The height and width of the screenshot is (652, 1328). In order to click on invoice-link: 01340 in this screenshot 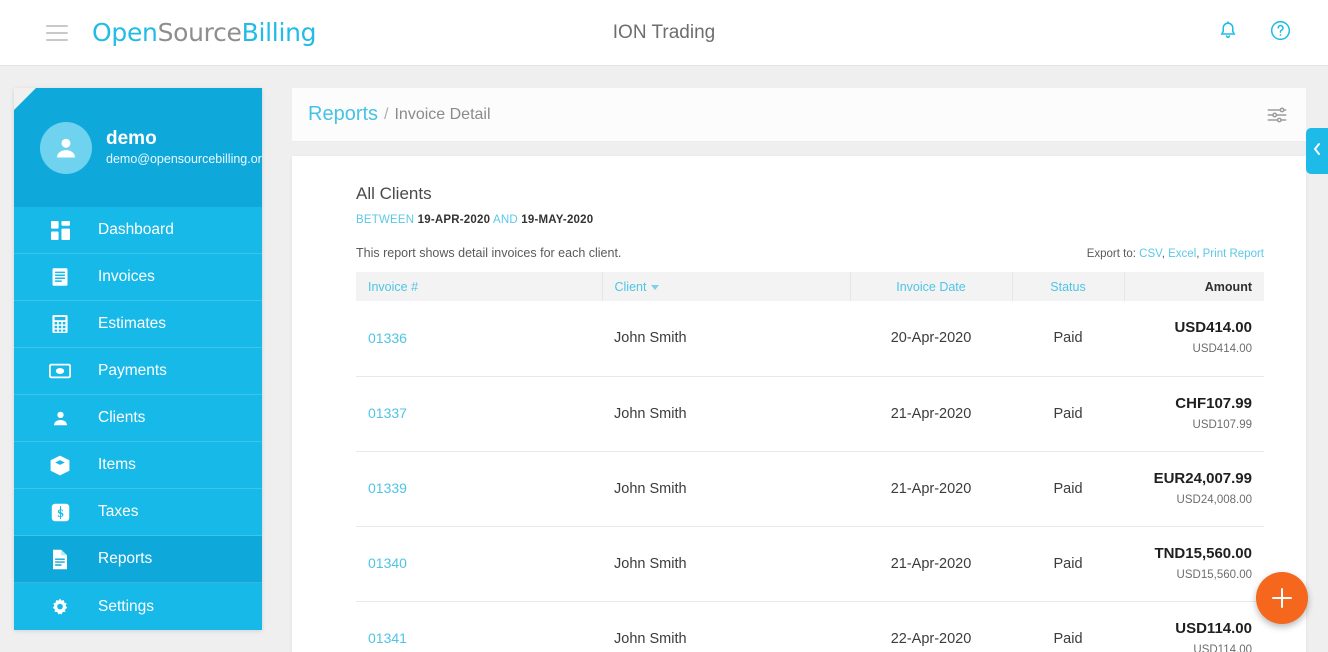, I will do `click(387, 563)`.